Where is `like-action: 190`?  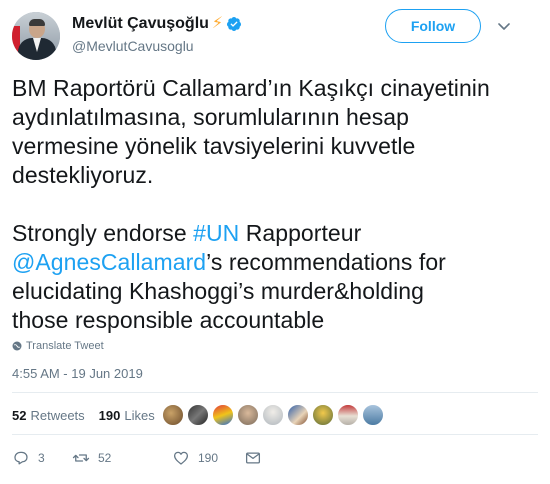
like-action: 190 is located at coordinates (208, 458).